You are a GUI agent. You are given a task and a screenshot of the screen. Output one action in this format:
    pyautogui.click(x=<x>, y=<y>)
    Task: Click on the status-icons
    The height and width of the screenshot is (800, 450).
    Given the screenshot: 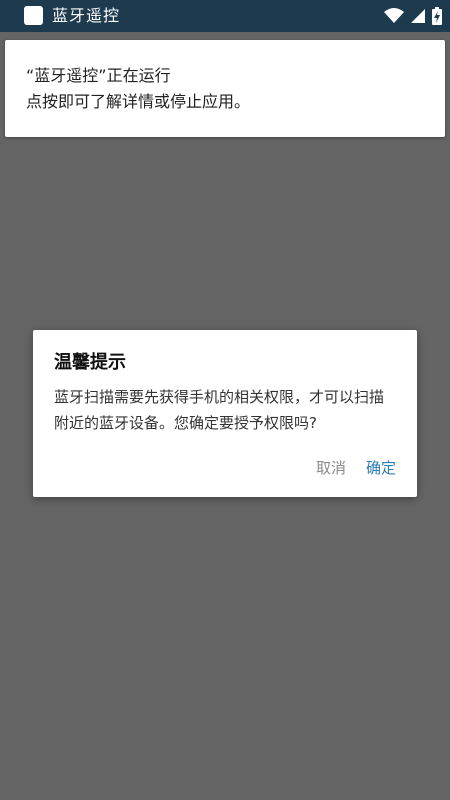 What is the action you would take?
    pyautogui.click(x=413, y=16)
    